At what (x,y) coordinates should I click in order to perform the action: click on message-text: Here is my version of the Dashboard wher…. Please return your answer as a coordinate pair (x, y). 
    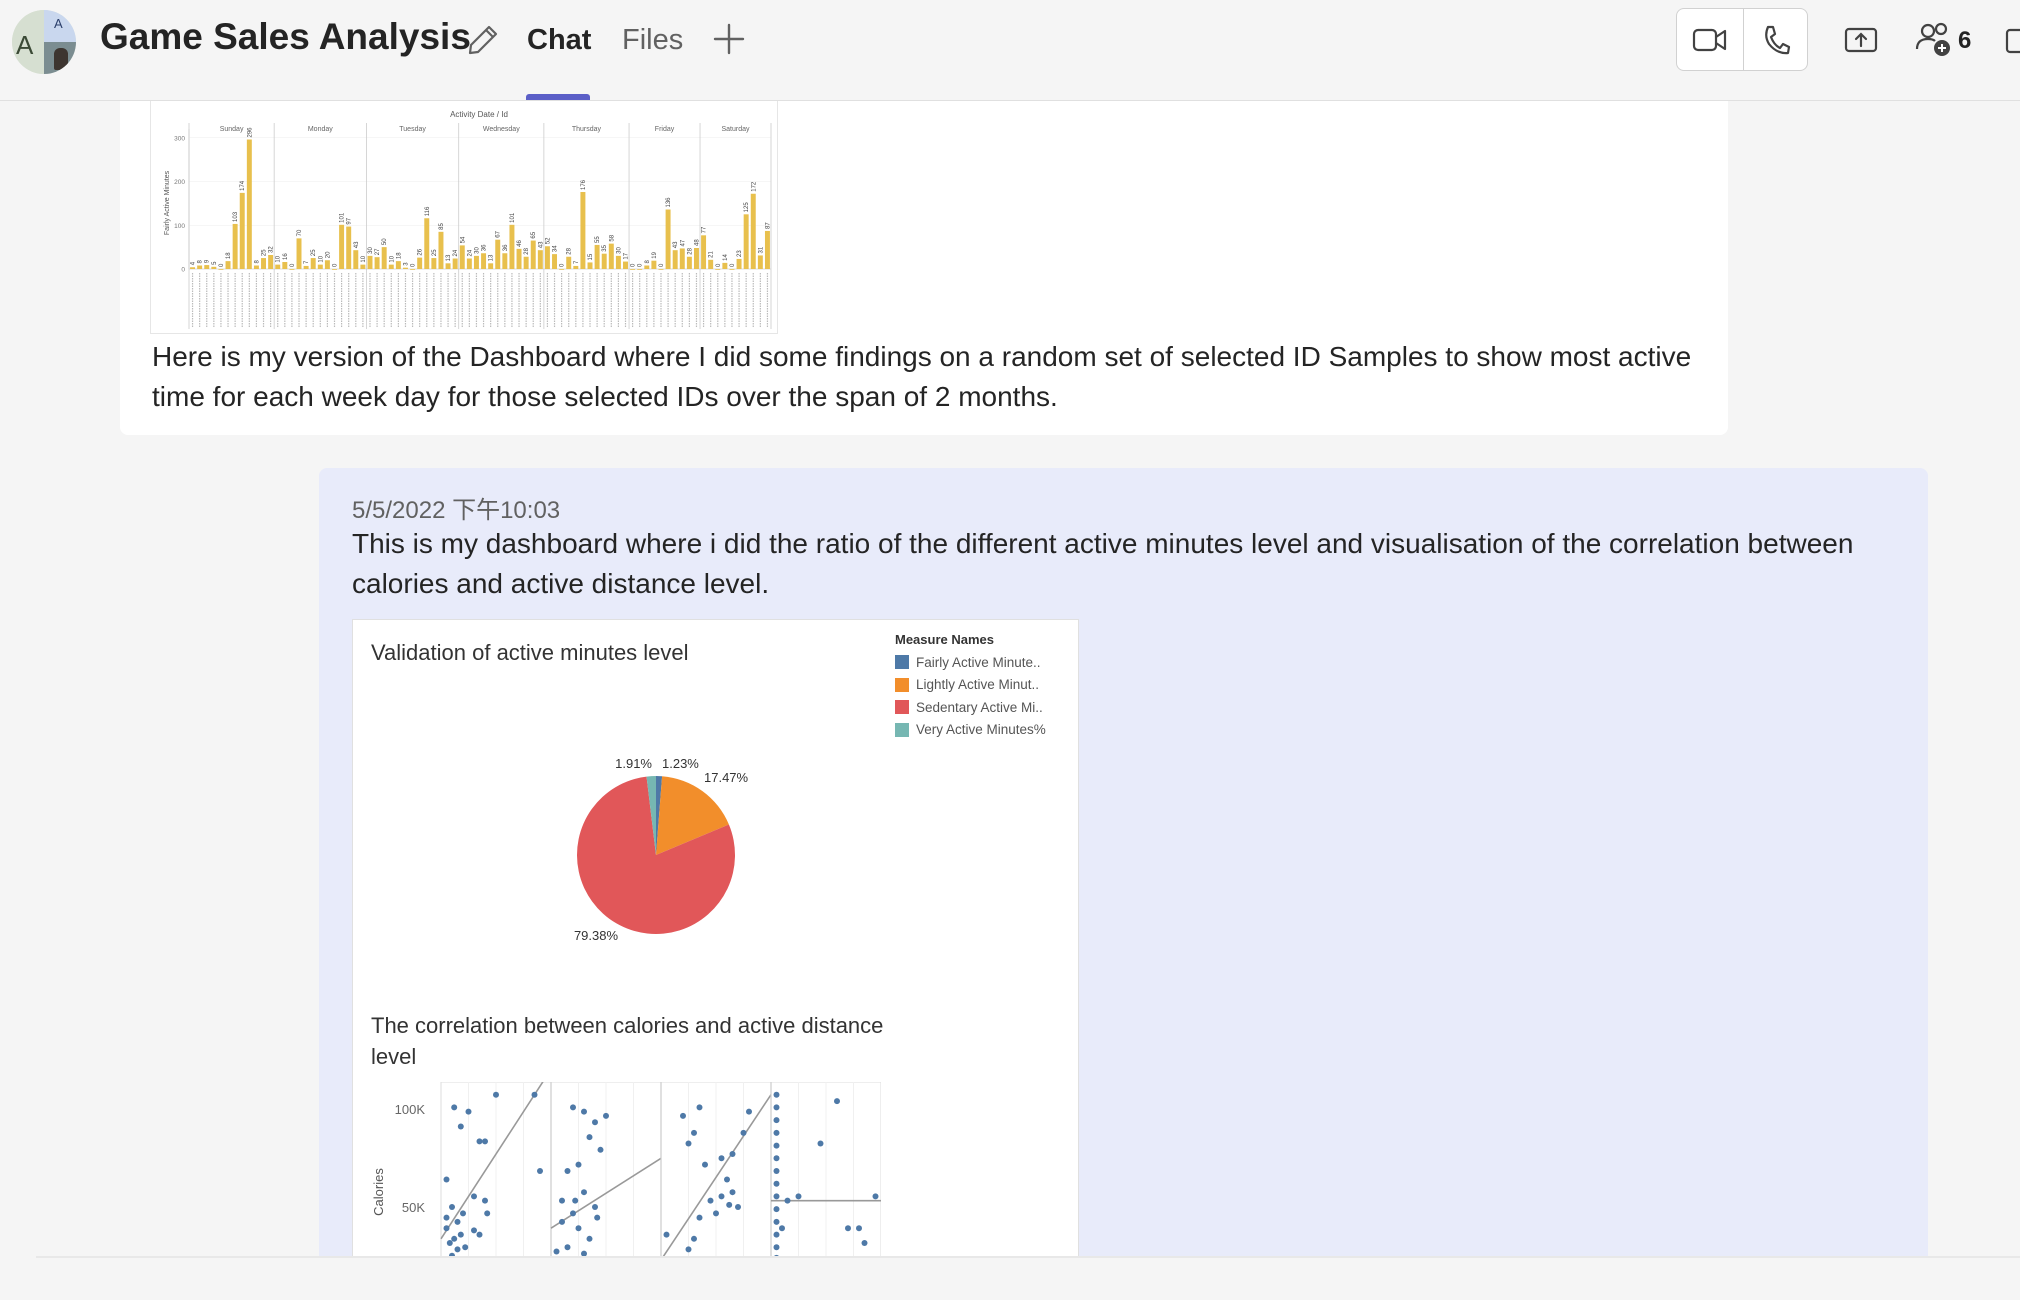
    Looking at the image, I should click on (922, 376).